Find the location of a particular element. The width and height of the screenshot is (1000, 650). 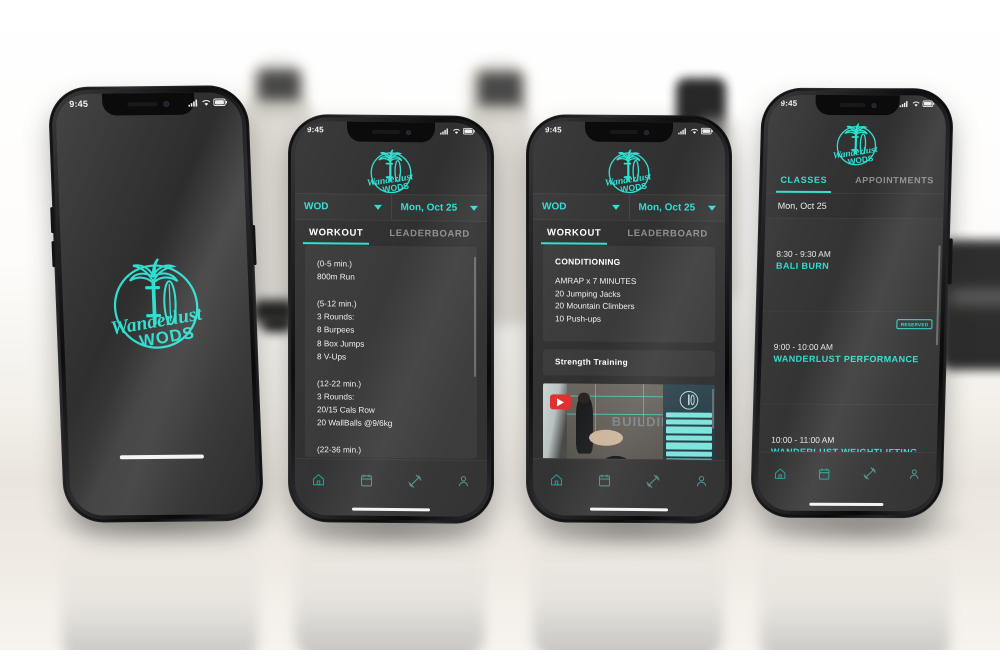

phone-splash: 9:45 Wanderlust WODS is located at coordinates (156, 304).